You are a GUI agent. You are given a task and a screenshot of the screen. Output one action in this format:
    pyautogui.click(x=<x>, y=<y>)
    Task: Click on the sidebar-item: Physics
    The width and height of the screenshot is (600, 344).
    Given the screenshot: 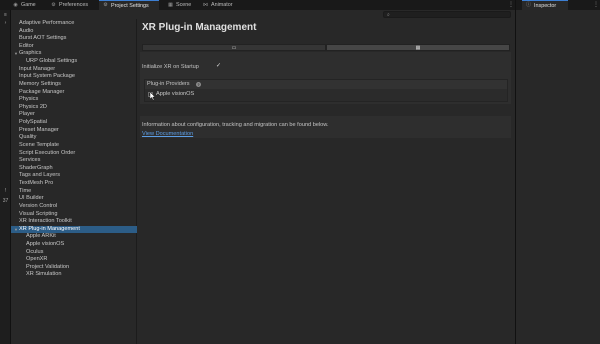 What is the action you would take?
    pyautogui.click(x=74, y=99)
    